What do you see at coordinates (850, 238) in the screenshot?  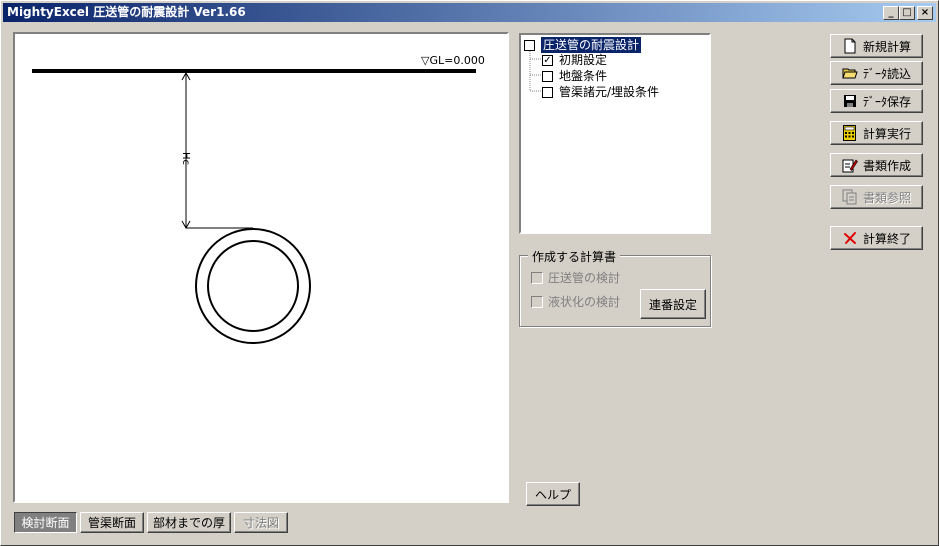 I see `close-icon` at bounding box center [850, 238].